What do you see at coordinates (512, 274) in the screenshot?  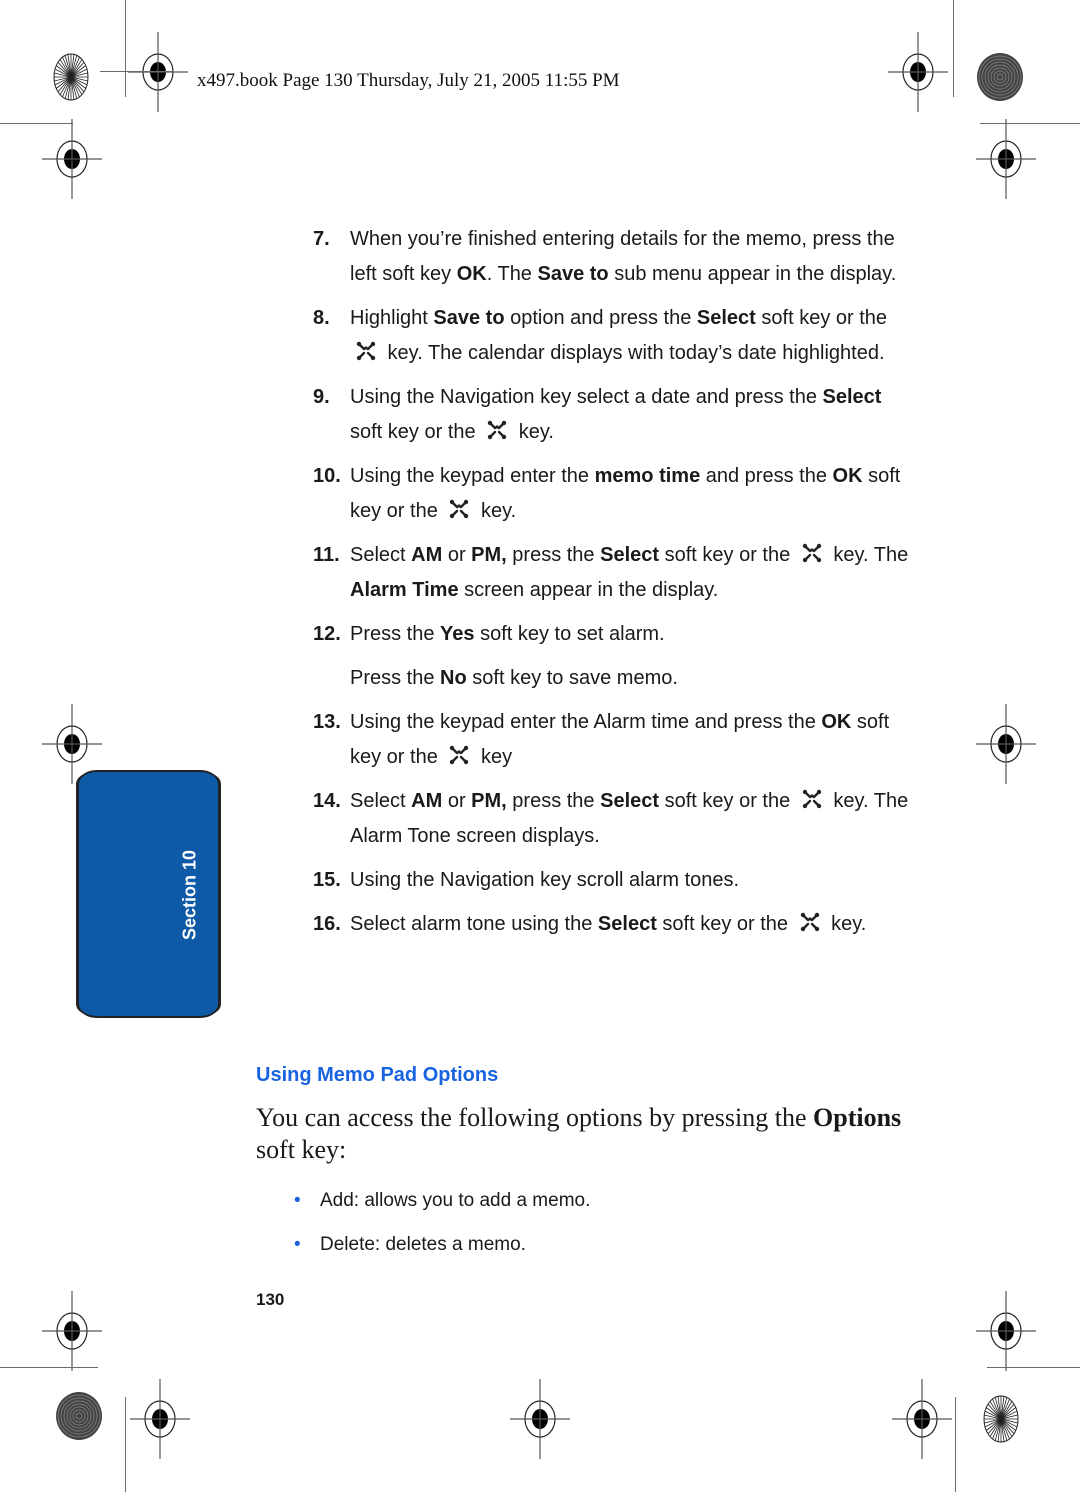 I see `step-text: . The` at bounding box center [512, 274].